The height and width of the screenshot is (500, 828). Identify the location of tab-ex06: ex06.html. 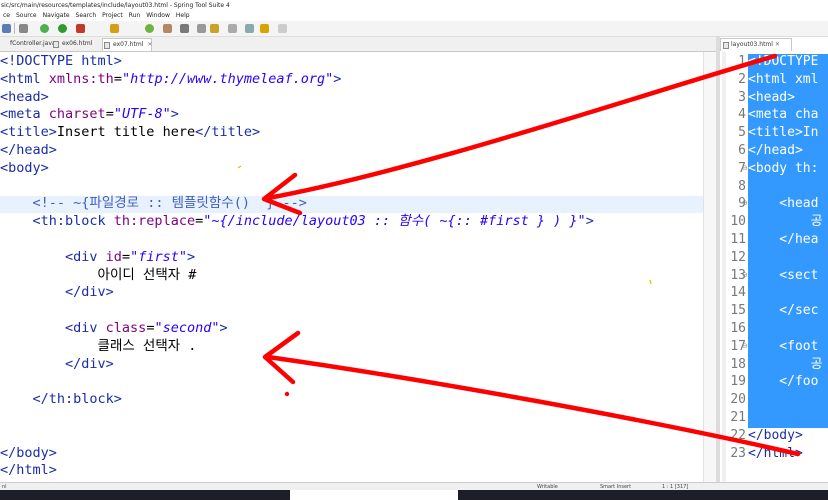
(79, 44).